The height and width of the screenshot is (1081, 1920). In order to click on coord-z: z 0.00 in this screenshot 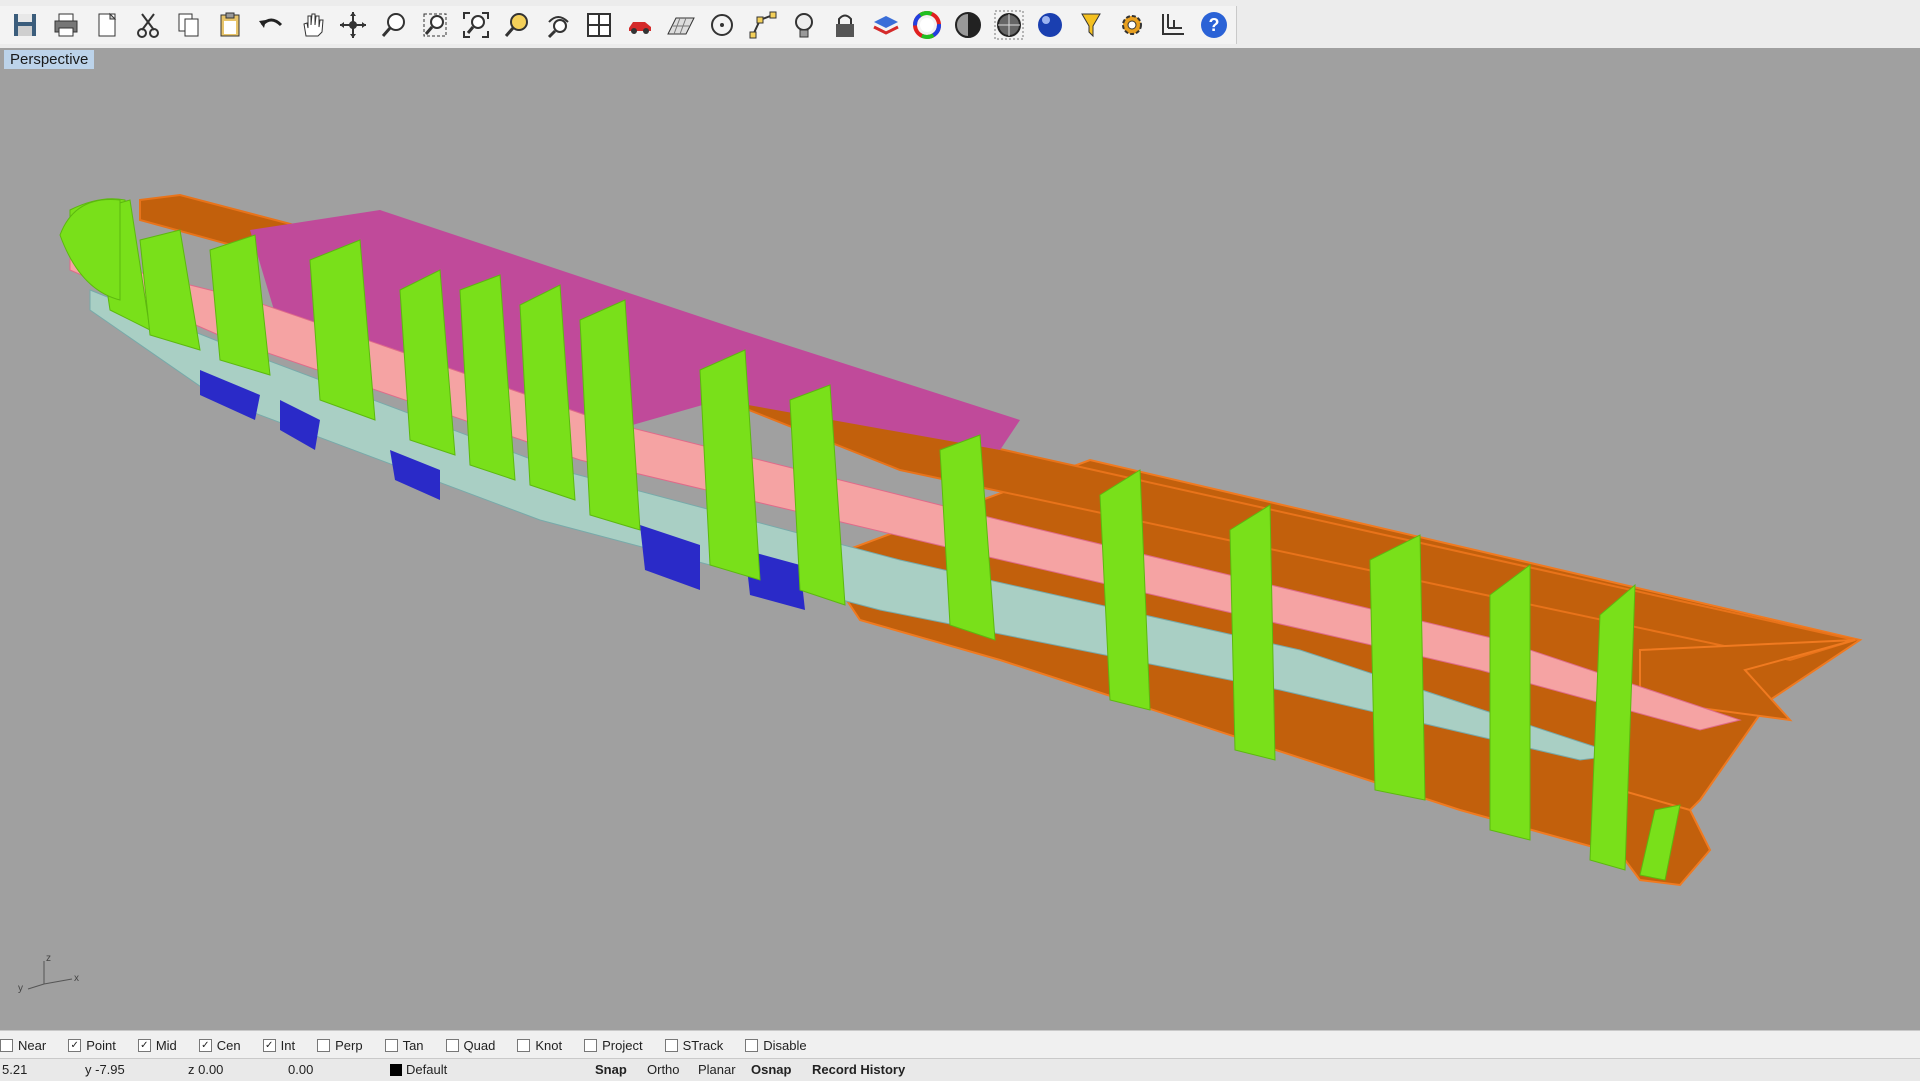, I will do `click(206, 1069)`.